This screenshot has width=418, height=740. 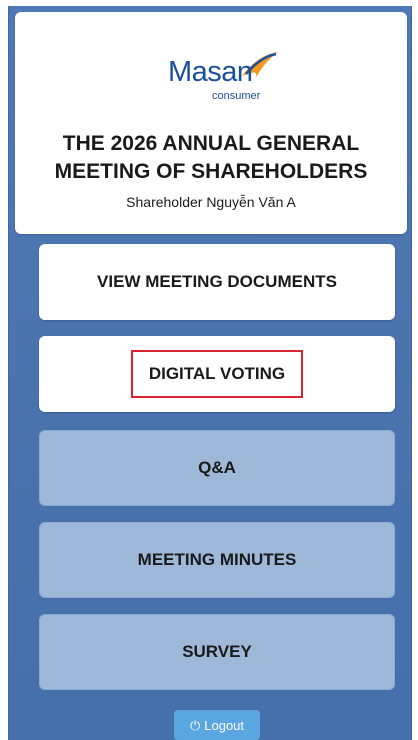 What do you see at coordinates (211, 171) in the screenshot?
I see `title-line-2: MEETING OF SHAREHOLDERS` at bounding box center [211, 171].